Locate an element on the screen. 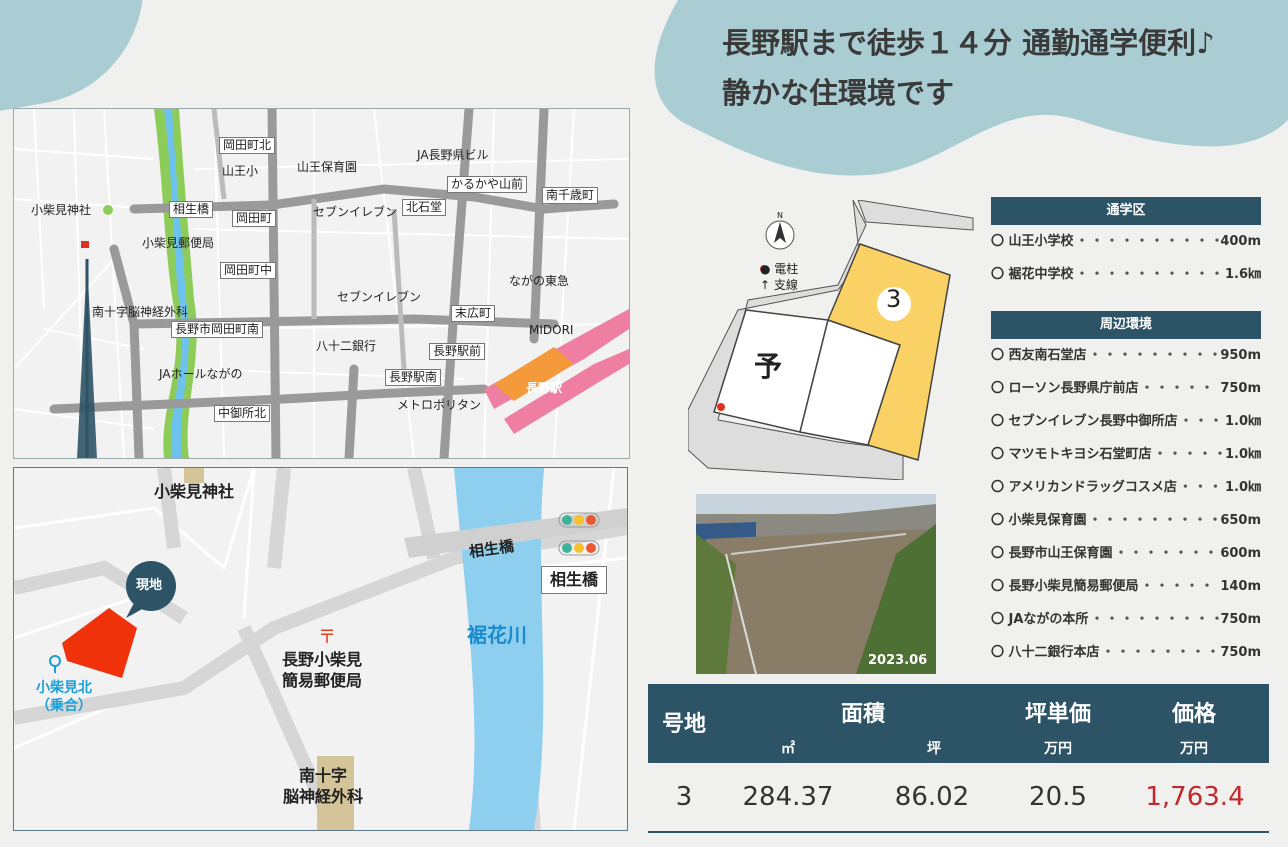  env-item-distance: 140m is located at coordinates (1240, 586).